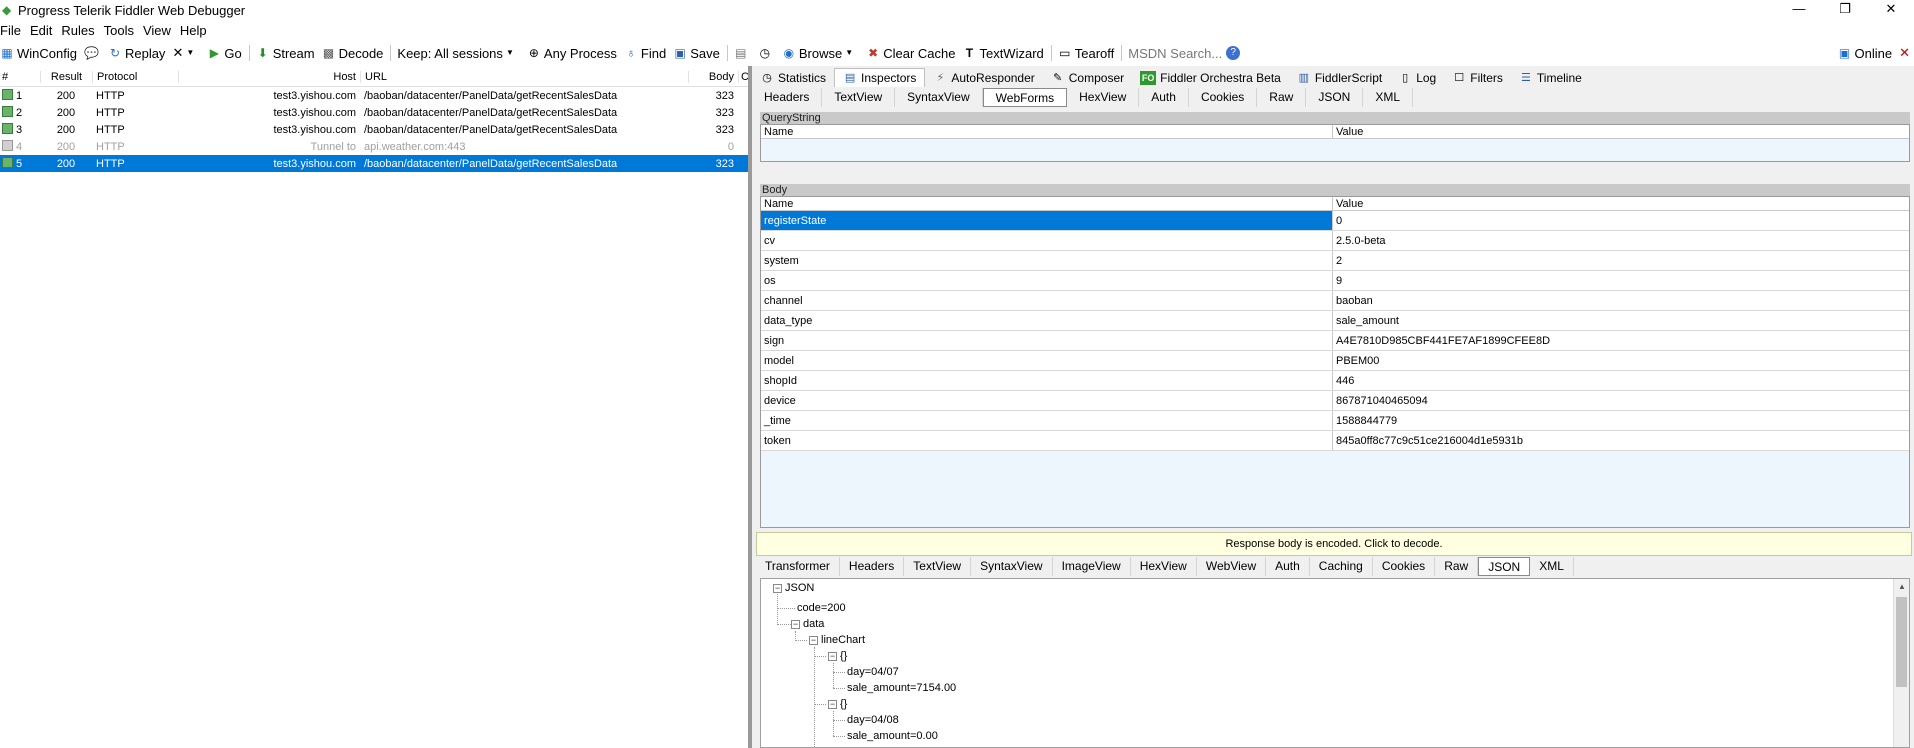 The image size is (1914, 748). Describe the element at coordinates (92, 53) in the screenshot. I see `comment-button: 💬` at that location.